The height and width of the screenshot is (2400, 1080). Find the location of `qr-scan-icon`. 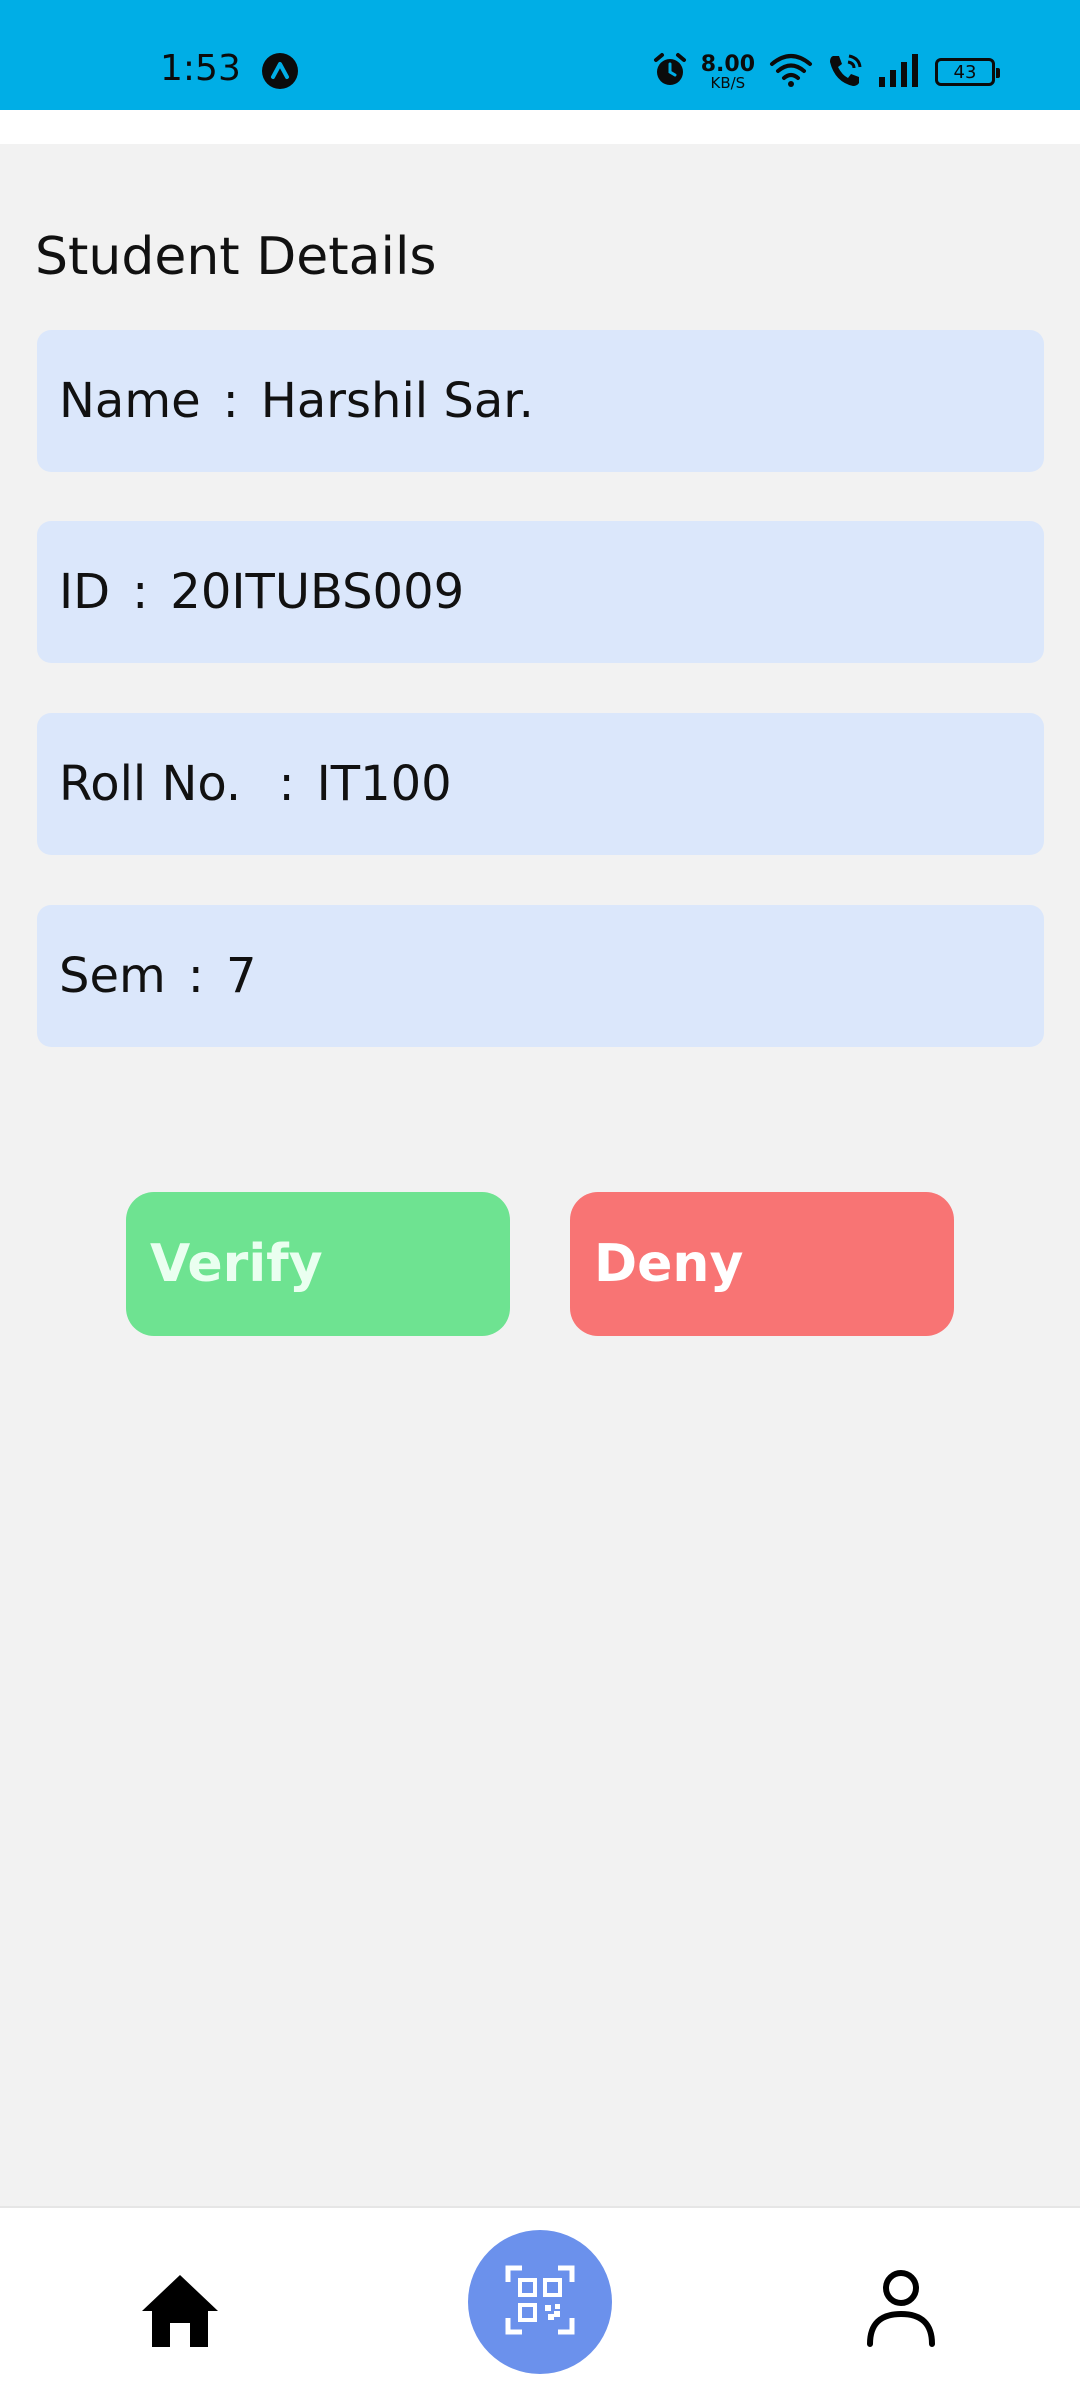

qr-scan-icon is located at coordinates (540, 2302).